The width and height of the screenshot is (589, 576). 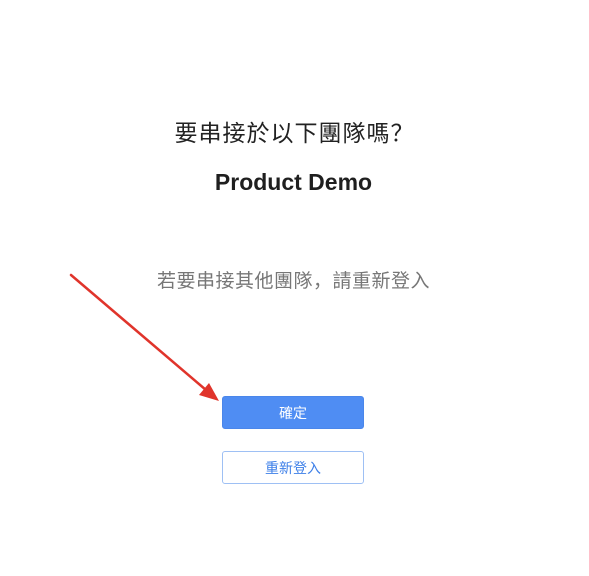 I want to click on relogin-hint: 若要串接其他團隊，請重新登入, so click(x=293, y=281).